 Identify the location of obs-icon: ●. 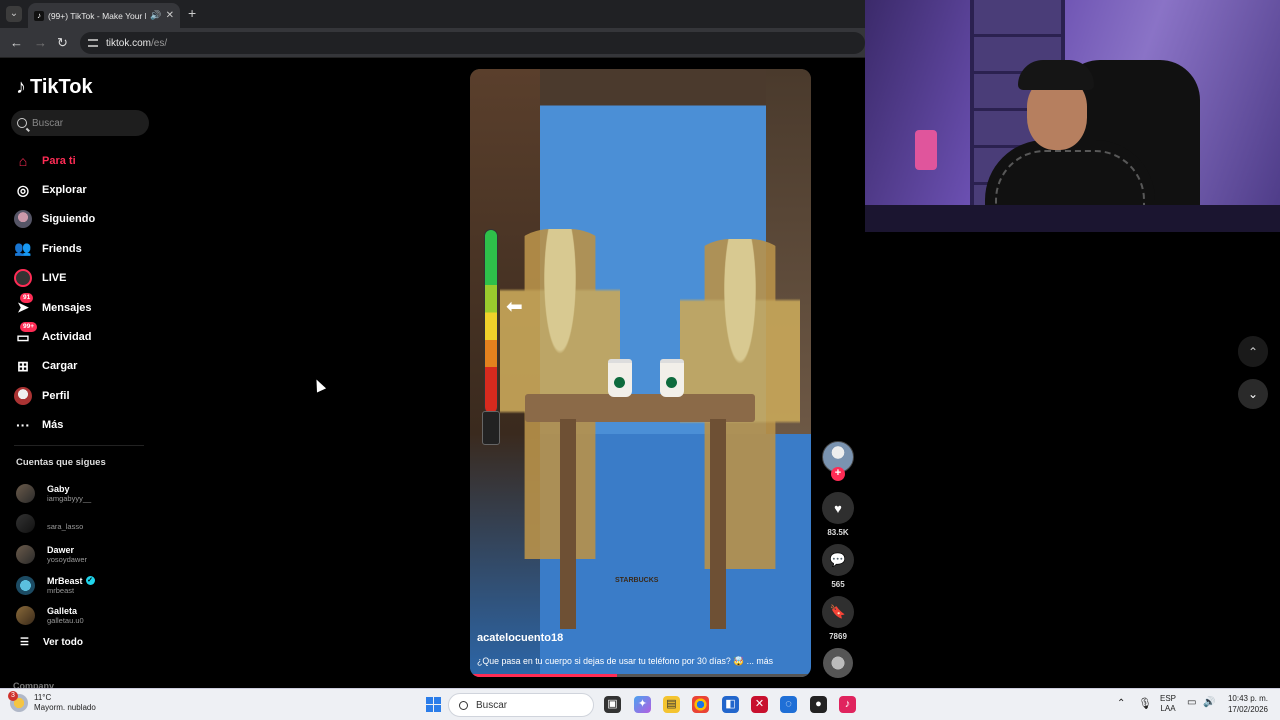
(818, 704).